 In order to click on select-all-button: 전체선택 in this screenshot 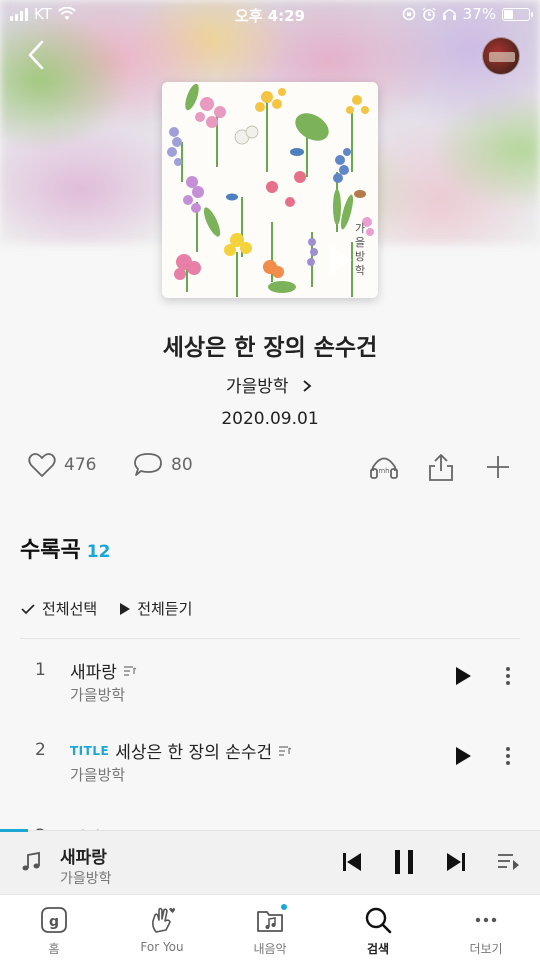, I will do `click(58, 608)`.